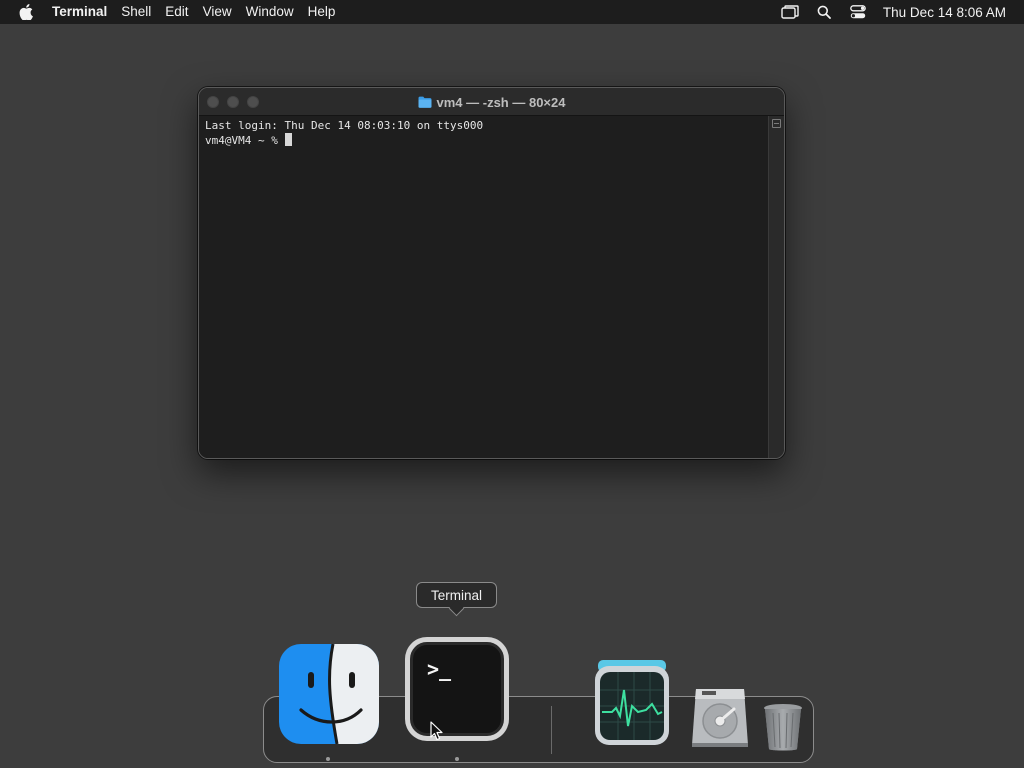 This screenshot has height=768, width=1024. I want to click on terminal-icon: >_, so click(457, 689).